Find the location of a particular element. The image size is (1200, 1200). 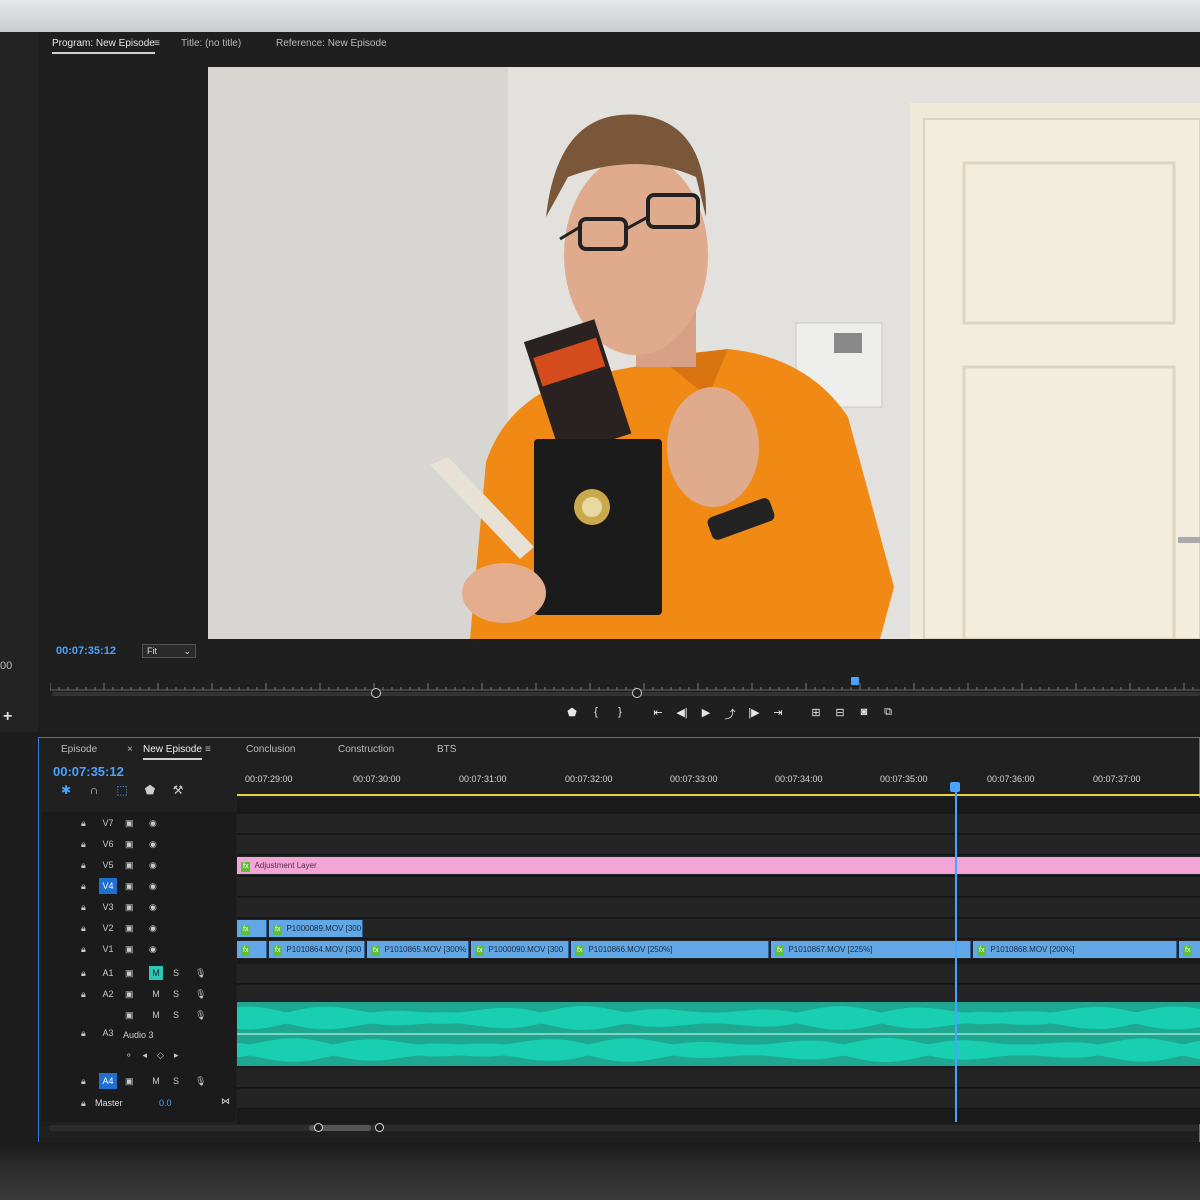

tab-bts: BTS is located at coordinates (446, 749).